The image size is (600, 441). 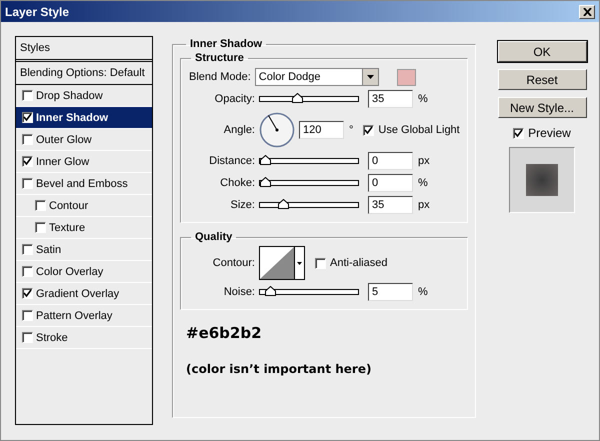 What do you see at coordinates (234, 263) in the screenshot?
I see `field-label: Contour:` at bounding box center [234, 263].